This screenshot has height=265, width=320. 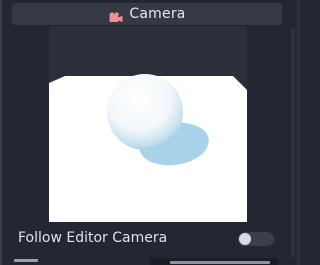 I want to click on panel-titlebar: Camera, so click(x=147, y=14).